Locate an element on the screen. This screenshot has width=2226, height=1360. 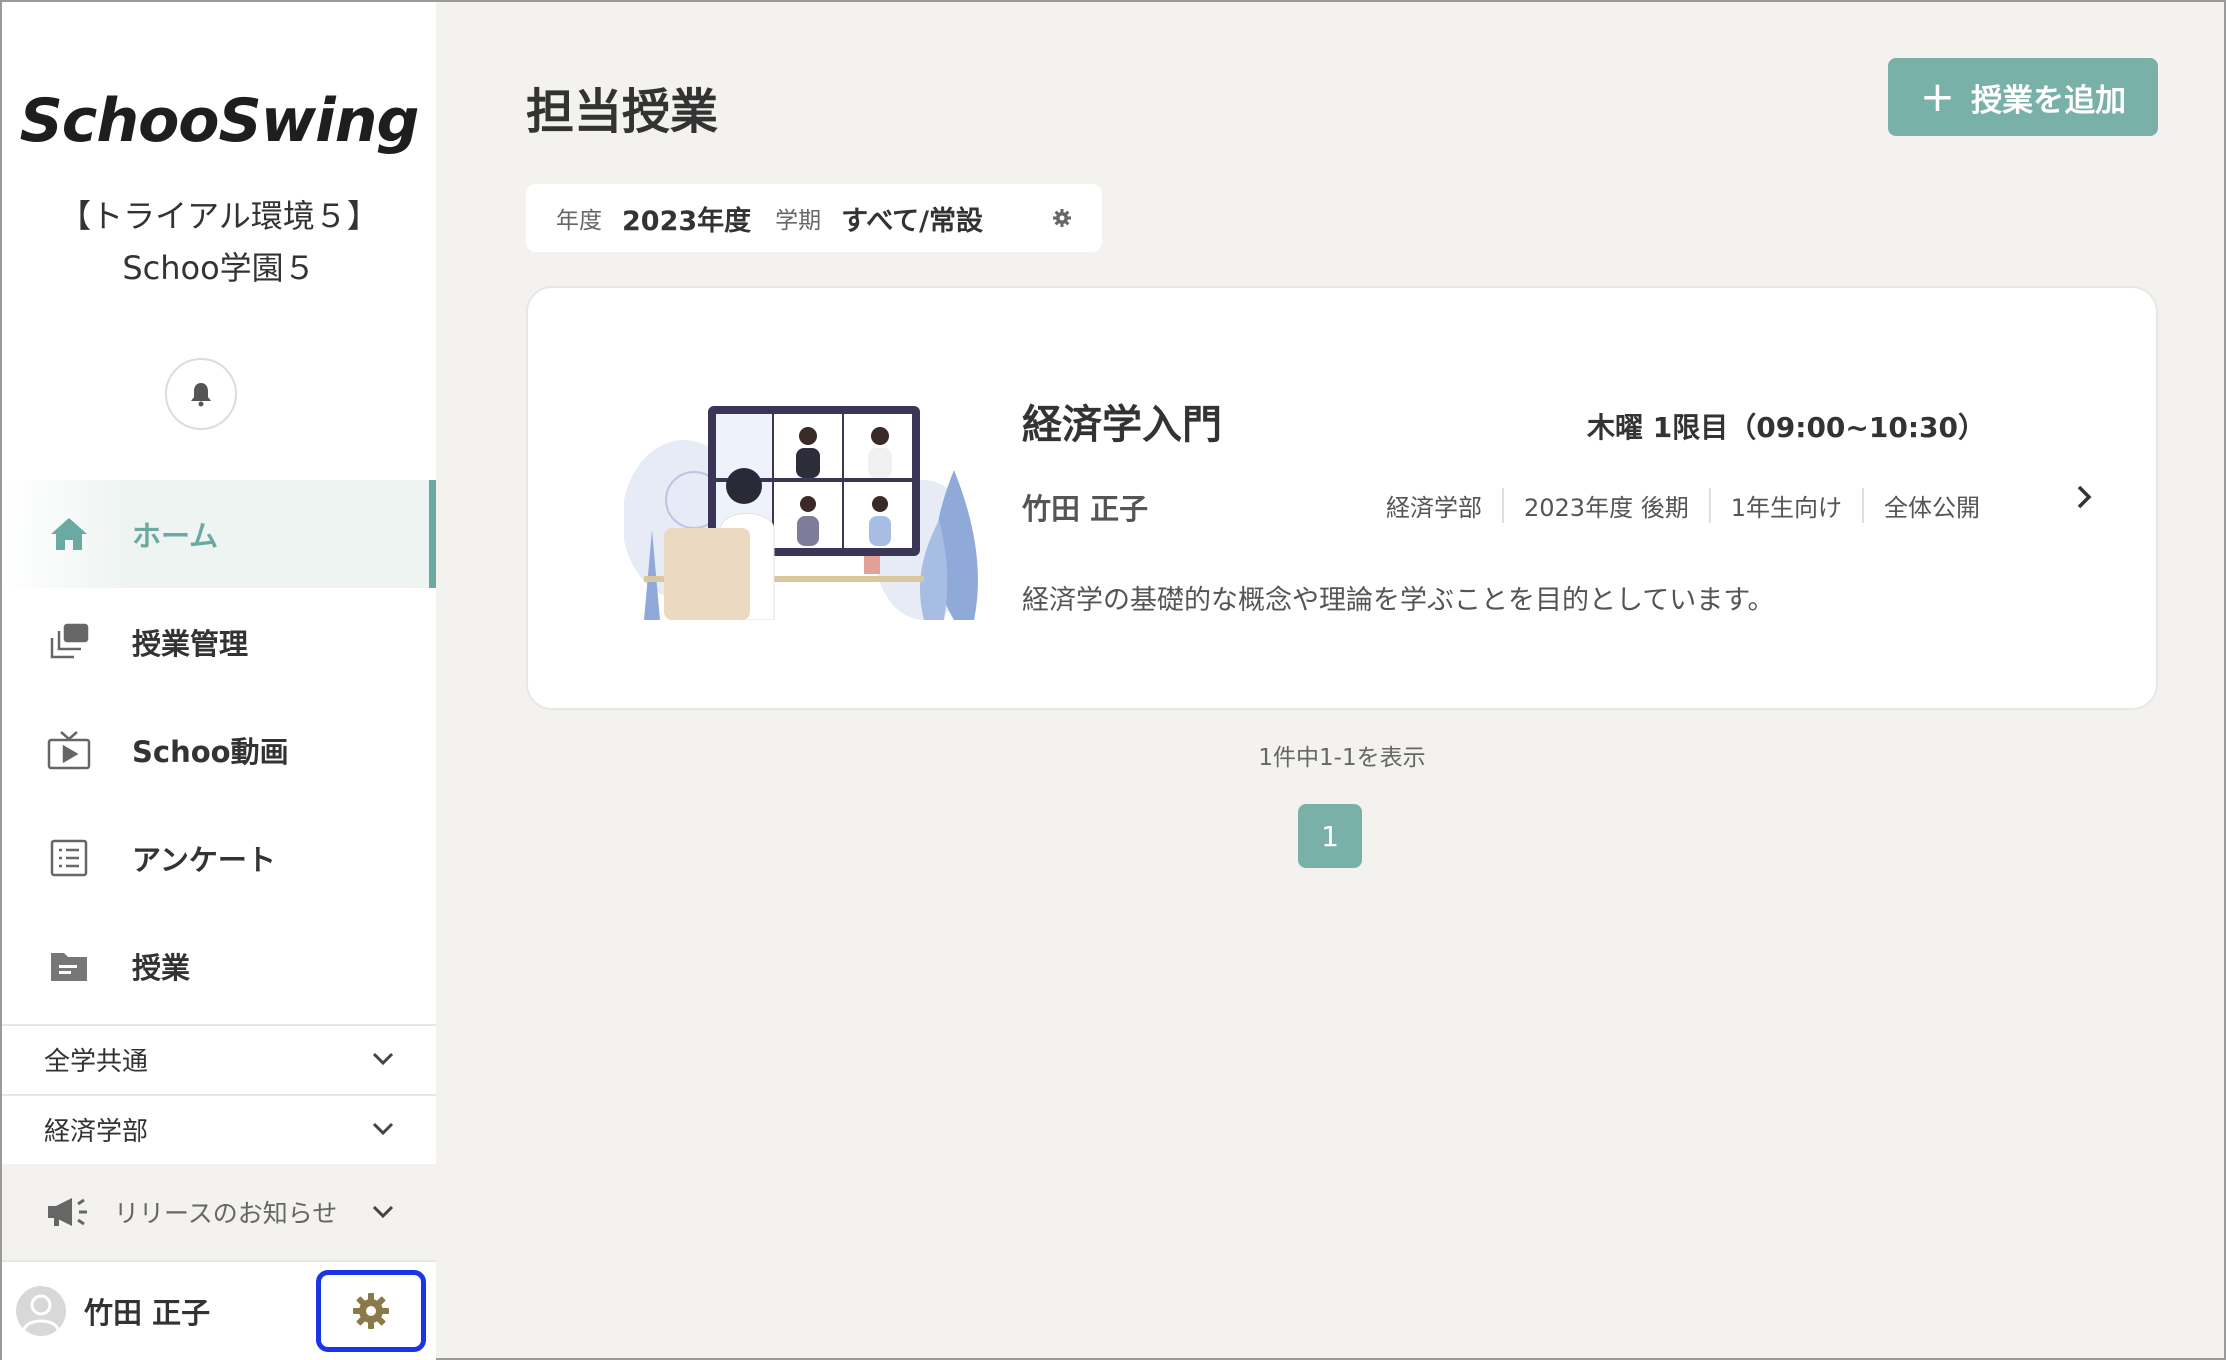
add-course-label: 授業を追加 is located at coordinates (2049, 100).